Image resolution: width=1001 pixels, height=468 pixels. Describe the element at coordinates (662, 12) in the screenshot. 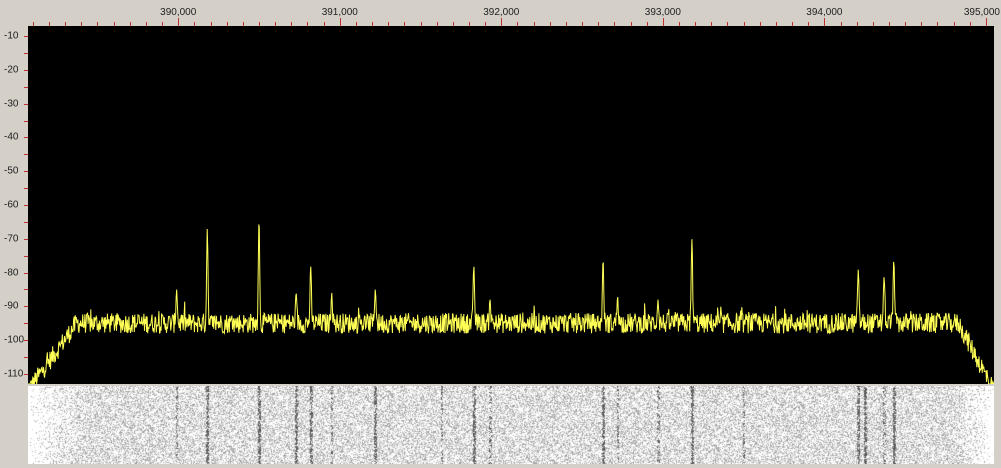

I see `frequency-tick-label: 393,000` at that location.